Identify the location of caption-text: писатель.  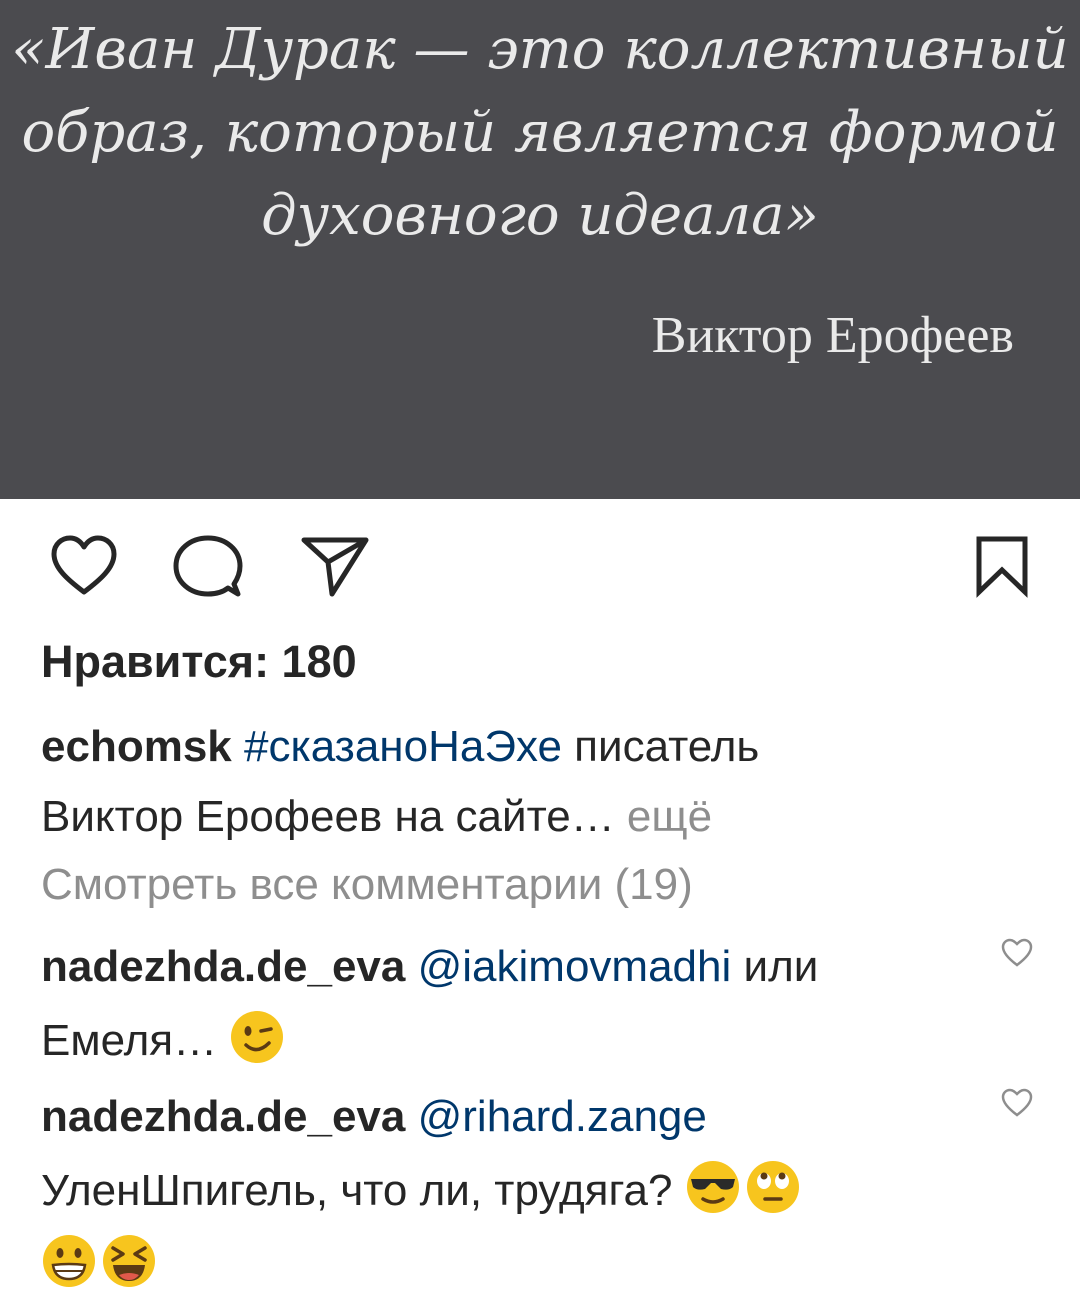
(660, 746).